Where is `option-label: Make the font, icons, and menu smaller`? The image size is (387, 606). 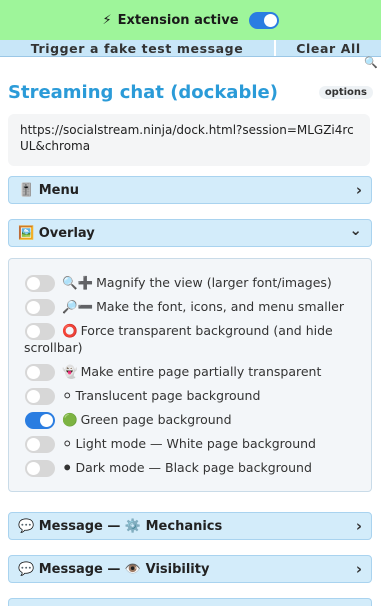 option-label: Make the font, icons, and menu smaller is located at coordinates (220, 306).